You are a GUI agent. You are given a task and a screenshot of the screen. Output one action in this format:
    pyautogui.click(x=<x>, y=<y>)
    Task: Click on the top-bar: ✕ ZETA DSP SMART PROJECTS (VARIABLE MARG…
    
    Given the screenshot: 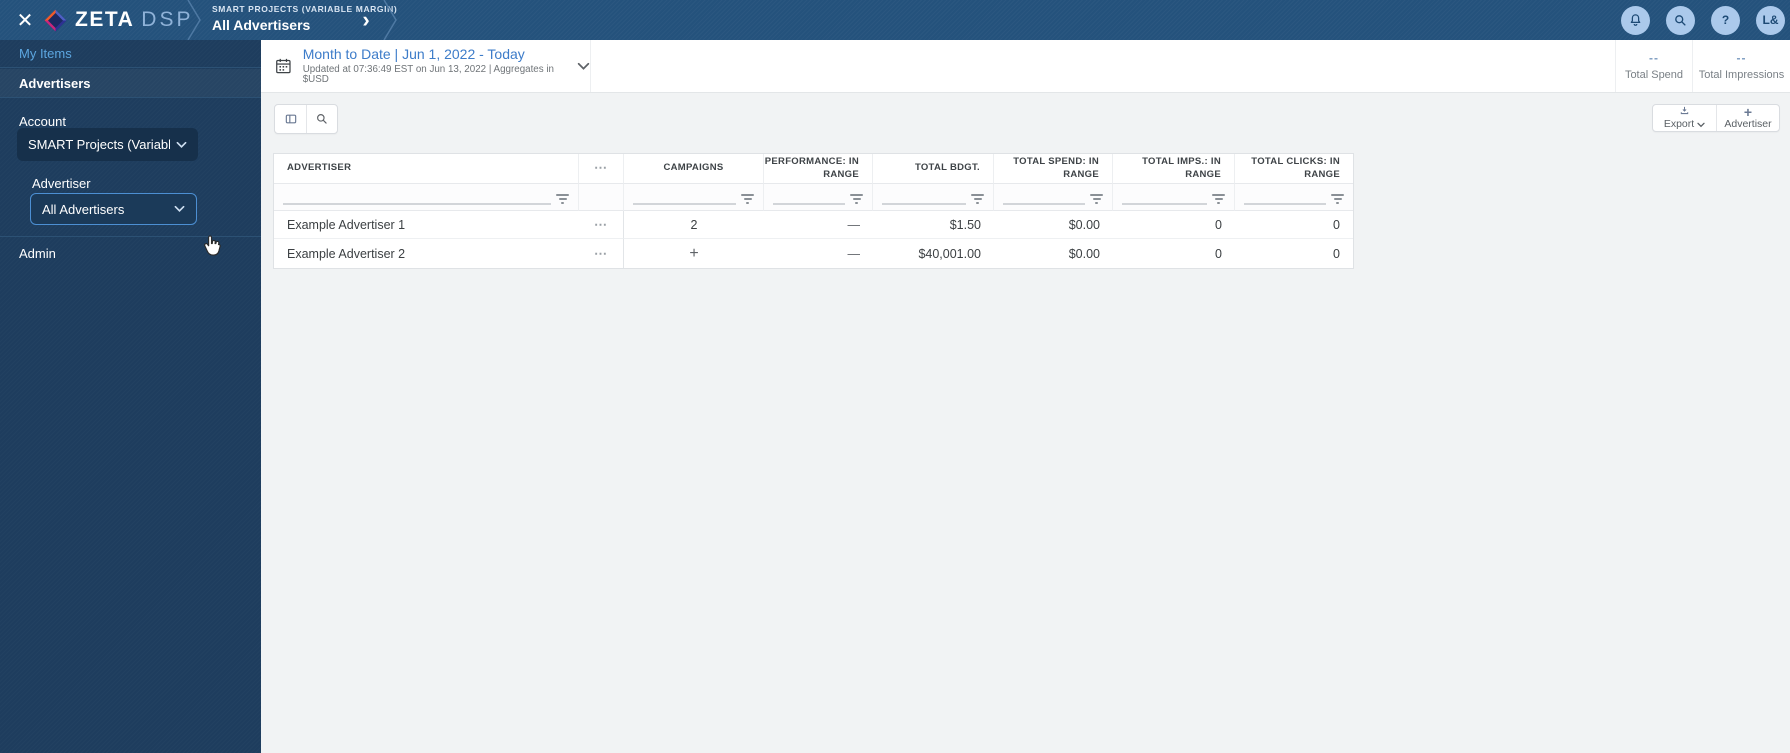 What is the action you would take?
    pyautogui.click(x=895, y=20)
    